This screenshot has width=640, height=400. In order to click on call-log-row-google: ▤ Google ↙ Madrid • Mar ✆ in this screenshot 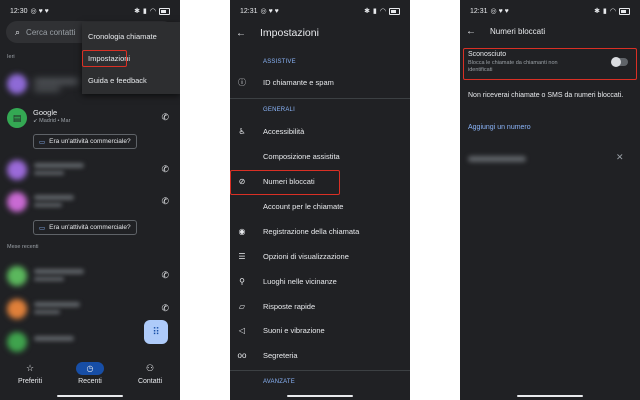, I will do `click(90, 118)`.